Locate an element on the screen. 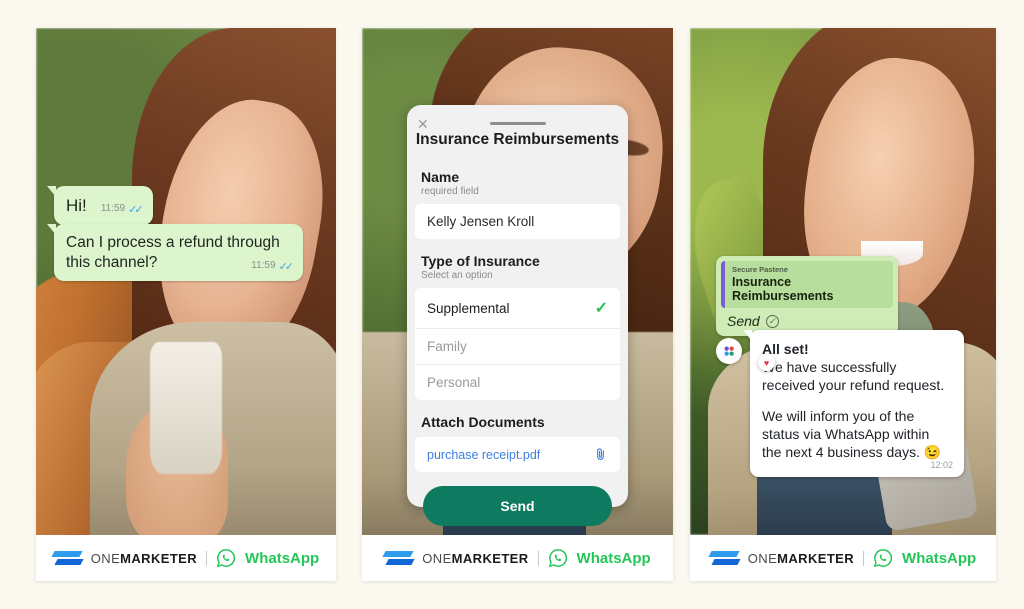 Image resolution: width=1024 pixels, height=609 pixels. close-icon: ✕ is located at coordinates (423, 124).